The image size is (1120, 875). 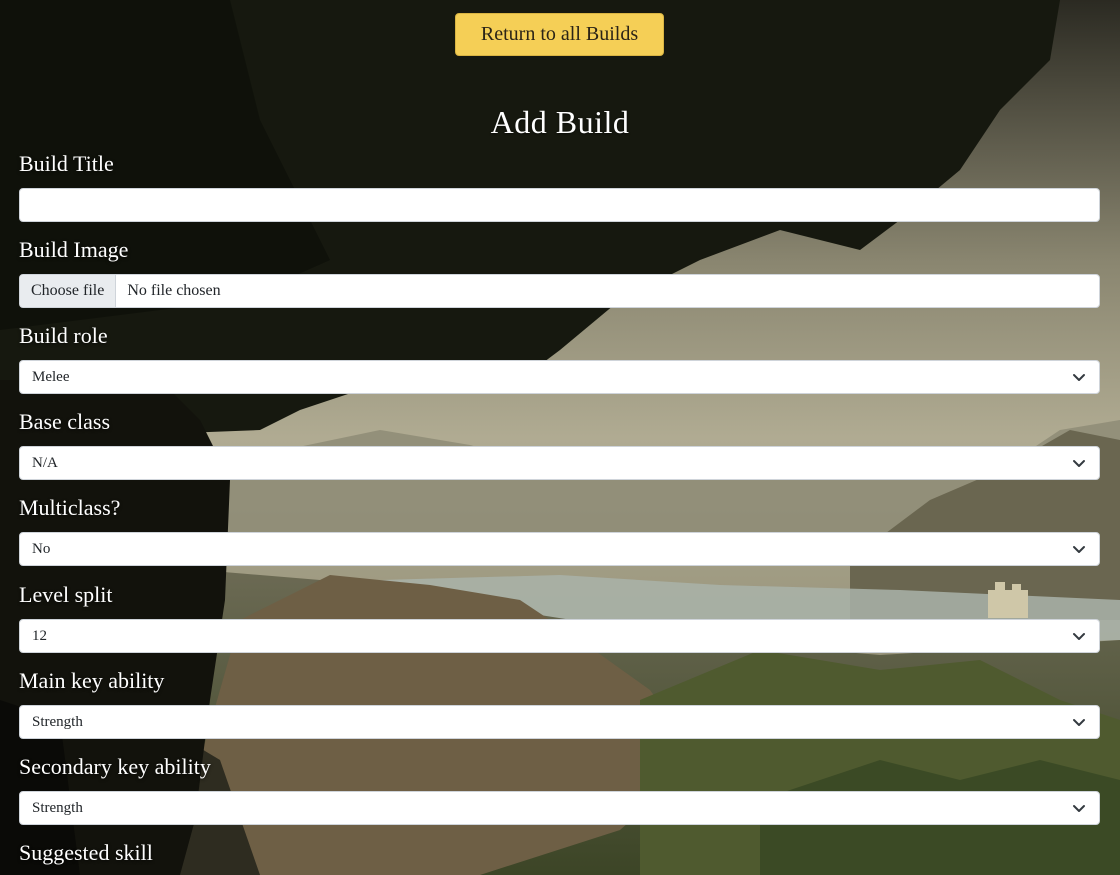 I want to click on build-role-select: Melee, so click(x=559, y=377).